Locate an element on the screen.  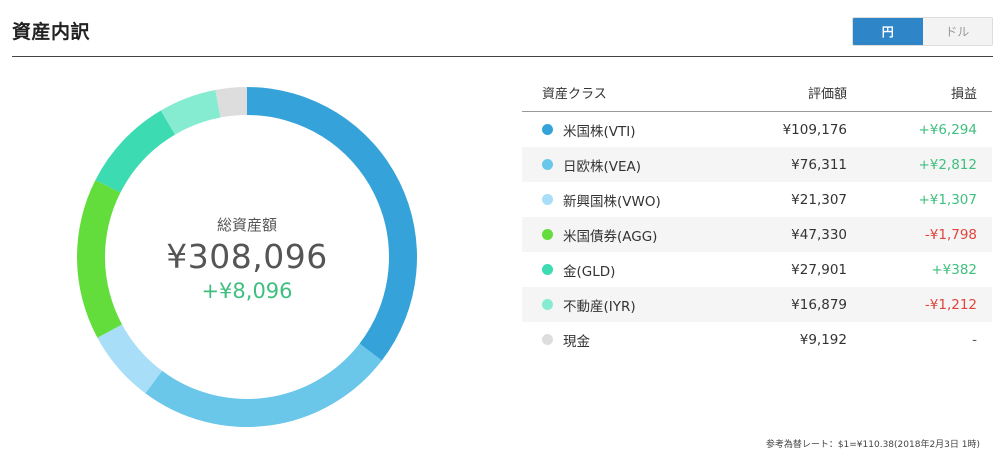
table-row: 金(GLD) ¥27,901 +¥382 is located at coordinates (757, 269).